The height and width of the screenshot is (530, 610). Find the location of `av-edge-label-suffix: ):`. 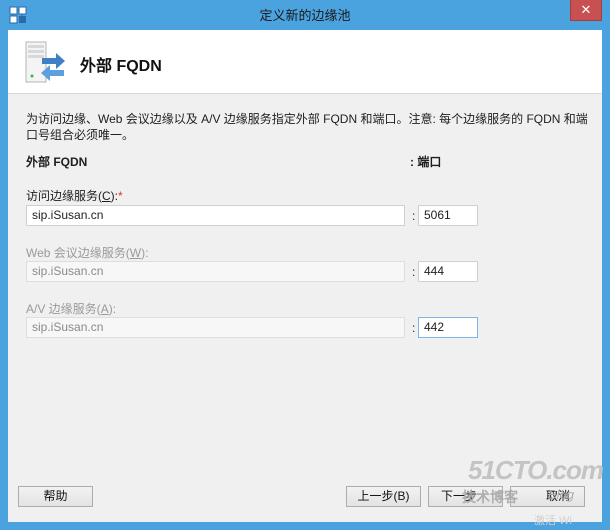

av-edge-label-suffix: ): is located at coordinates (112, 309).